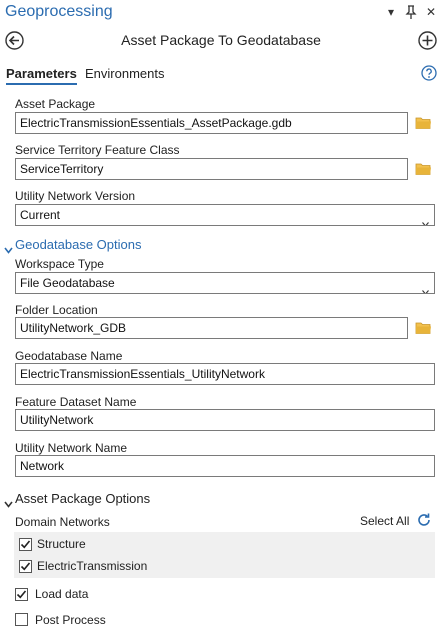 The width and height of the screenshot is (442, 626). What do you see at coordinates (124, 73) in the screenshot?
I see `tab-environments: Environments` at bounding box center [124, 73].